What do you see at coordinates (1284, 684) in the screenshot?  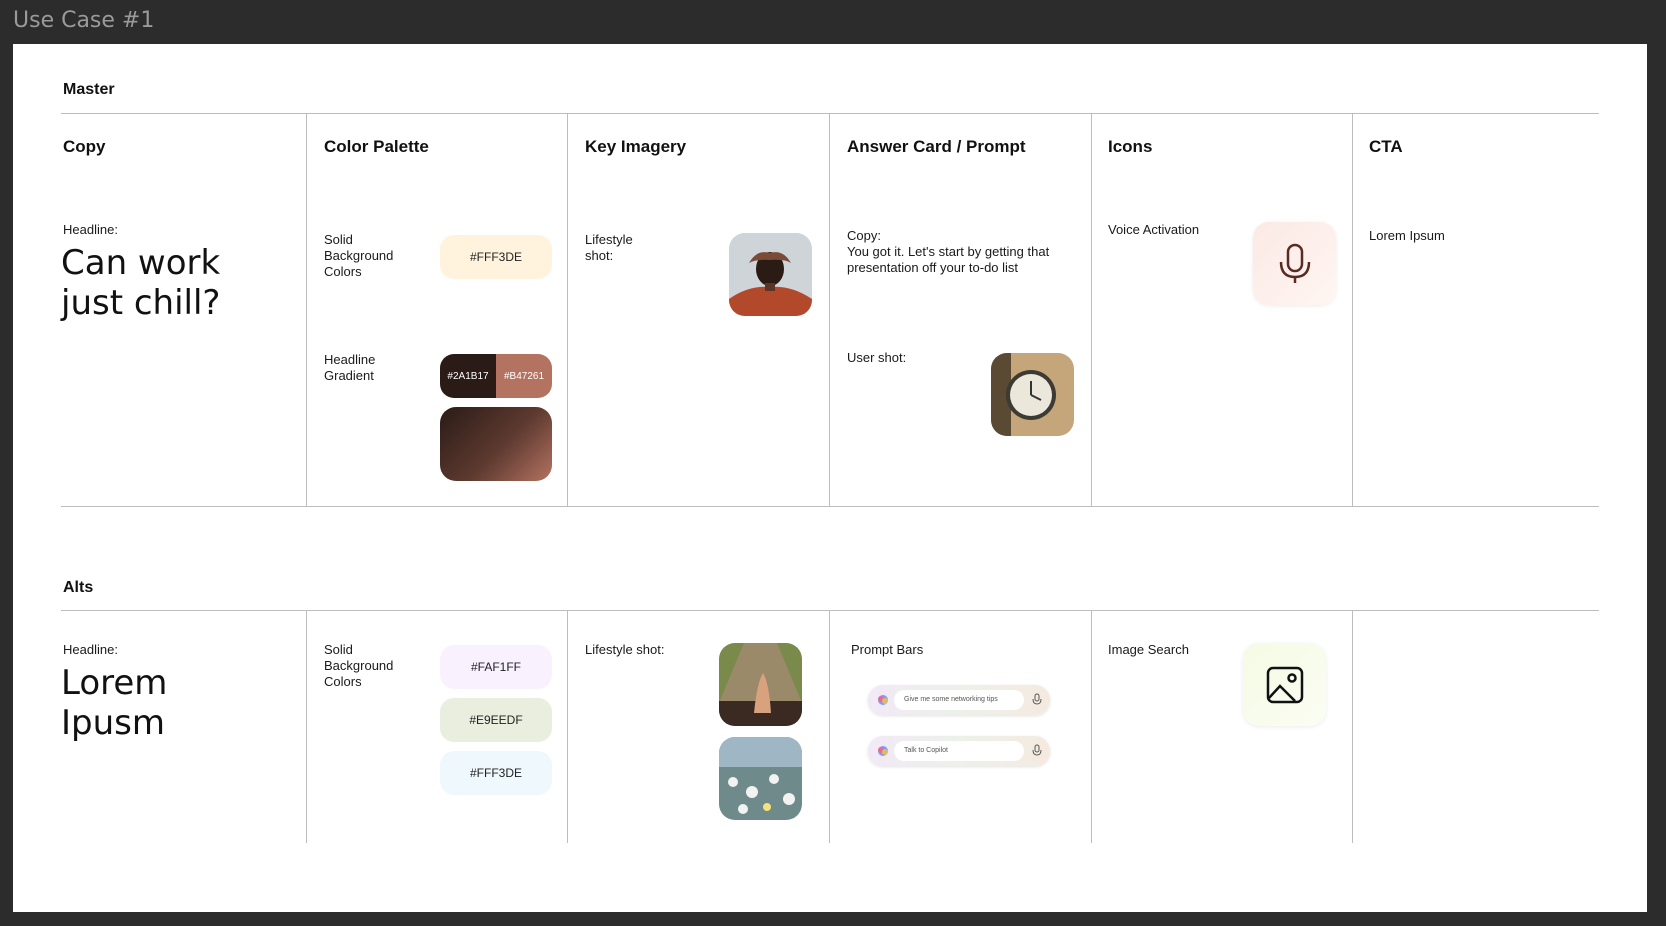 I see `image-icon` at bounding box center [1284, 684].